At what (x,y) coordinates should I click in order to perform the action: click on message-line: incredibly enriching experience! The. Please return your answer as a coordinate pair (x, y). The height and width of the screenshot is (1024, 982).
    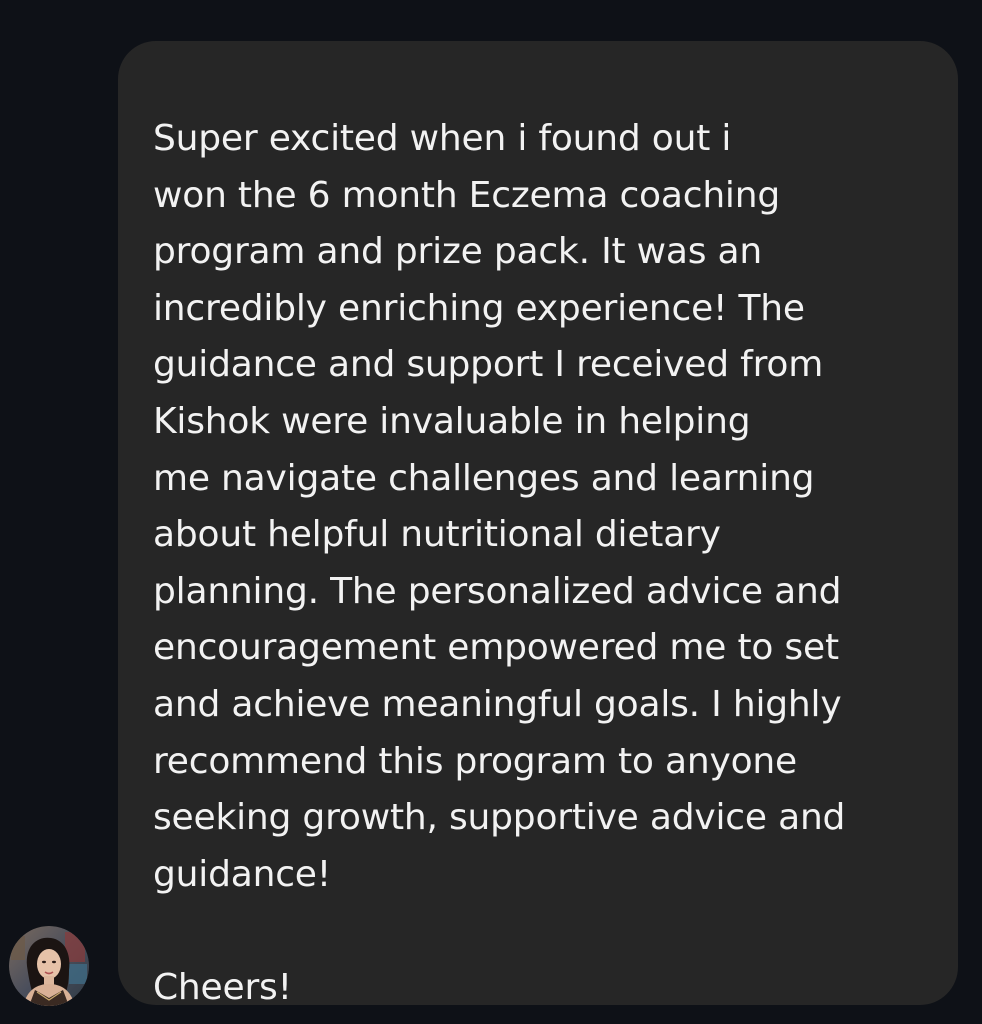
    Looking at the image, I should click on (479, 308).